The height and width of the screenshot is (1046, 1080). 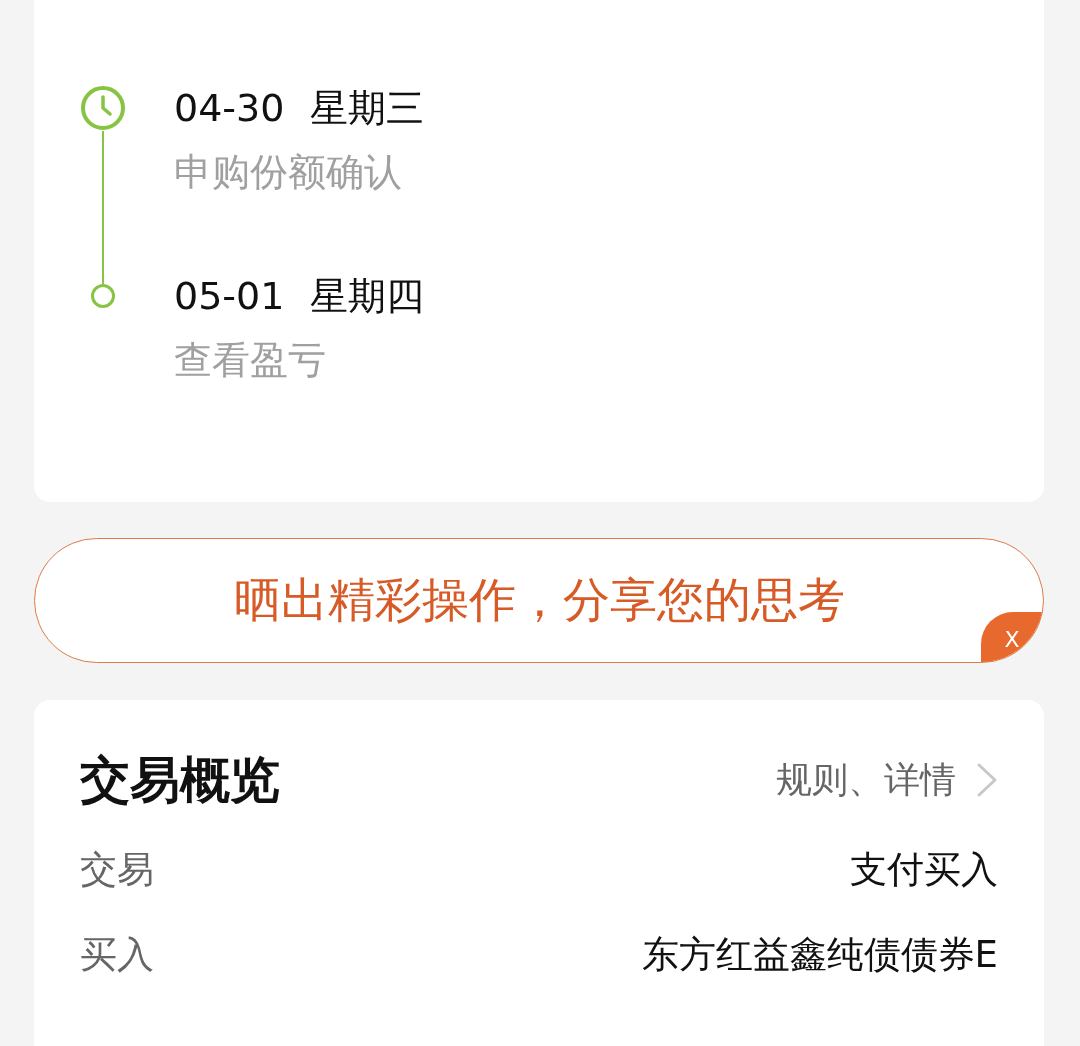 I want to click on share-banner: 晒出精彩操作，分享您的思考 X, so click(x=539, y=600).